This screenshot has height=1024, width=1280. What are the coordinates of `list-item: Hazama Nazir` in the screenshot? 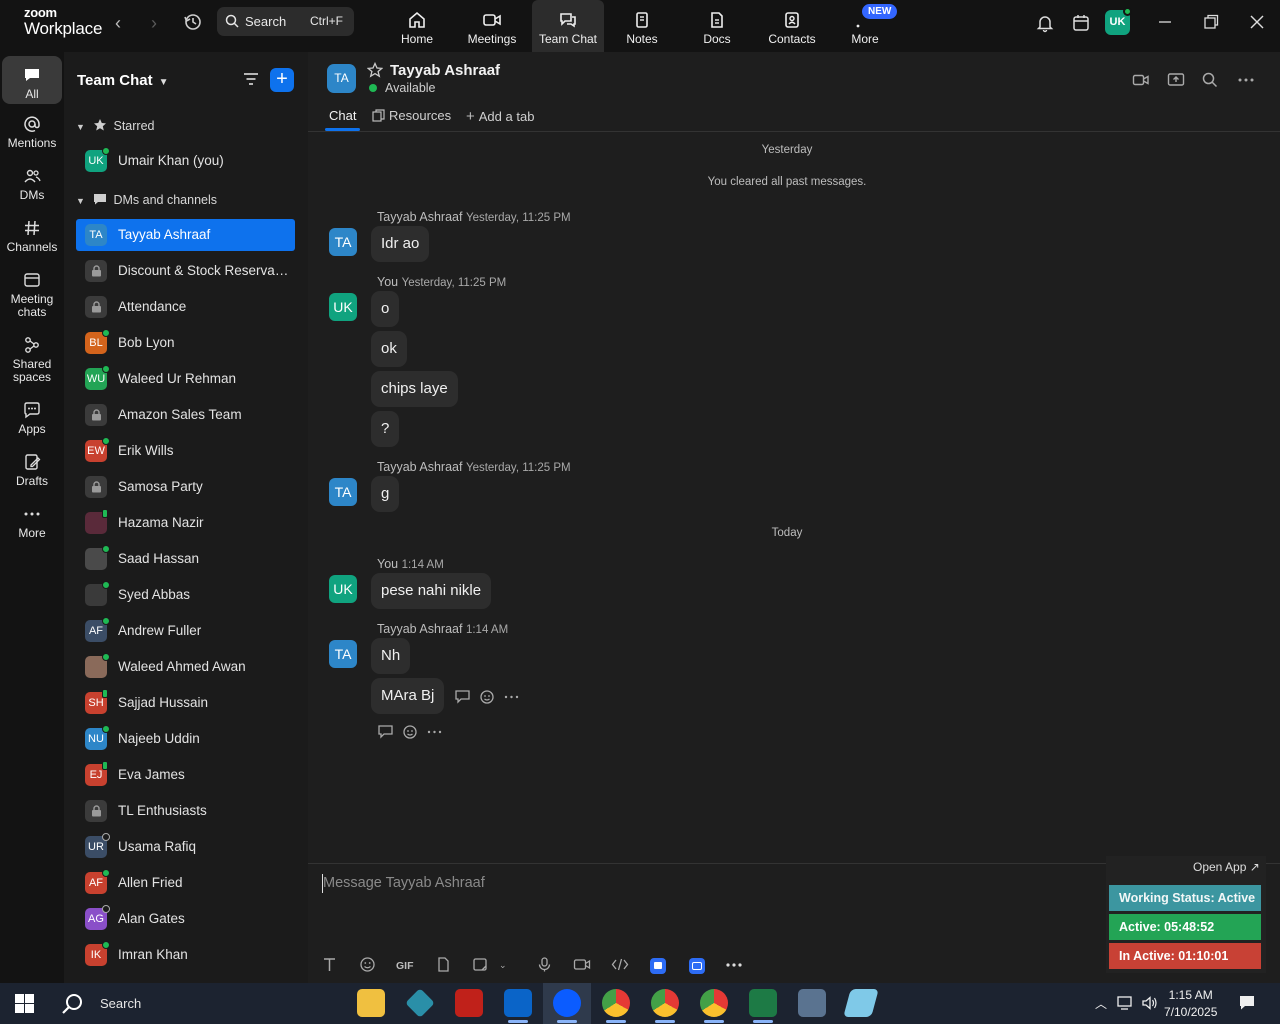 It's located at (185, 523).